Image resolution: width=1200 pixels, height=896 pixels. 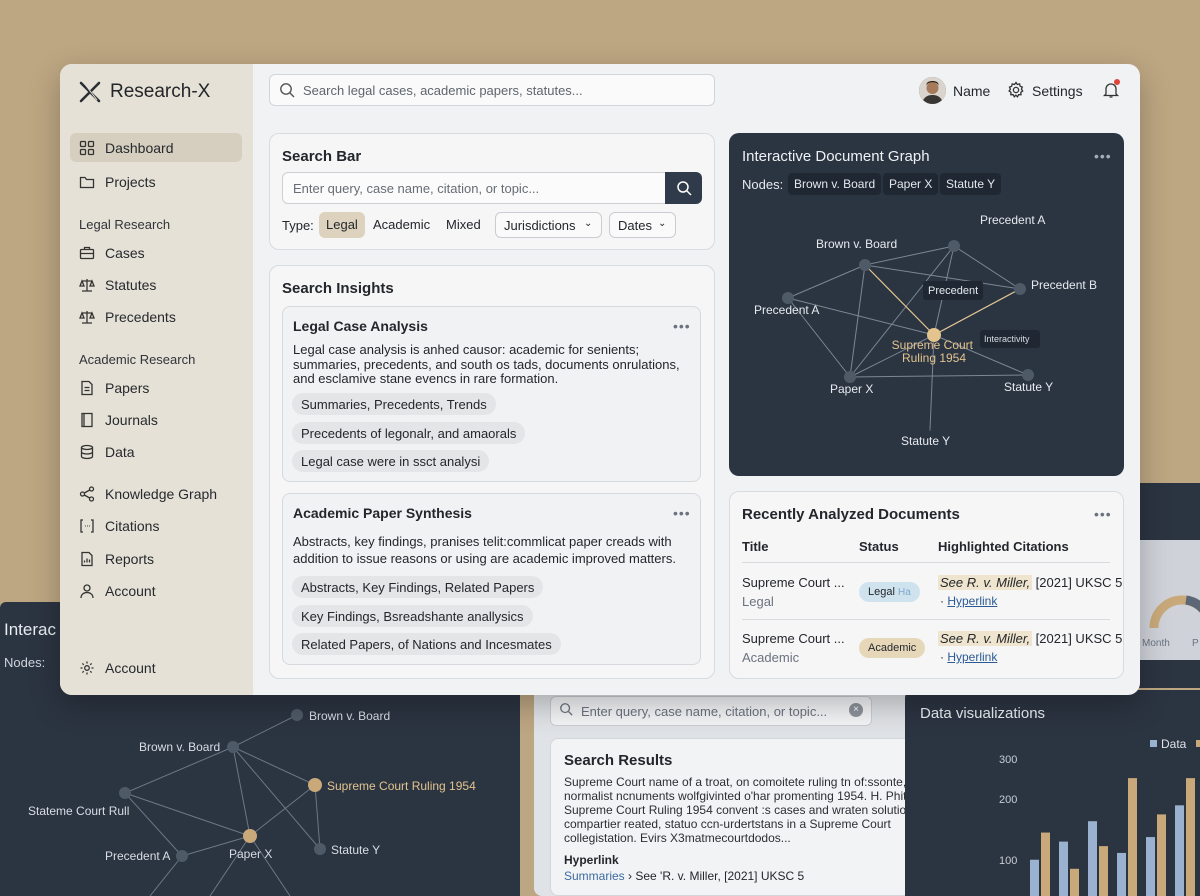 What do you see at coordinates (156, 252) in the screenshot?
I see `sidebar-item-cases: Cases` at bounding box center [156, 252].